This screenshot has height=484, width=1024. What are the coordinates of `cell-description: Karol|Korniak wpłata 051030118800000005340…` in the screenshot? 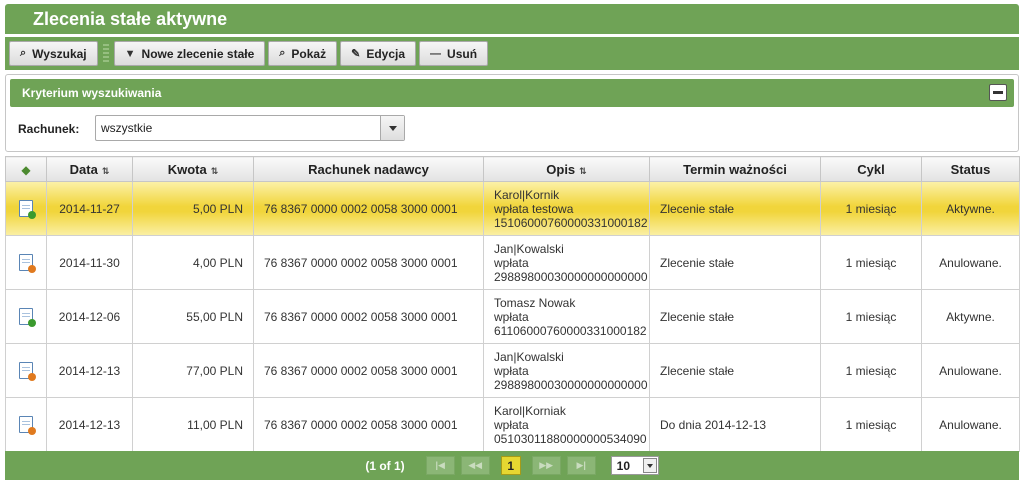 It's located at (566, 424).